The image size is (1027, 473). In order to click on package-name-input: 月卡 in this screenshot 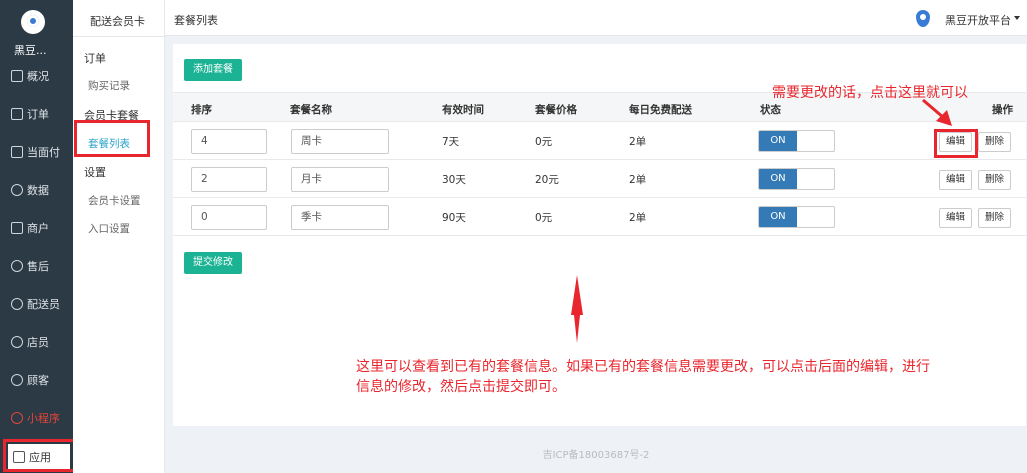, I will do `click(340, 179)`.